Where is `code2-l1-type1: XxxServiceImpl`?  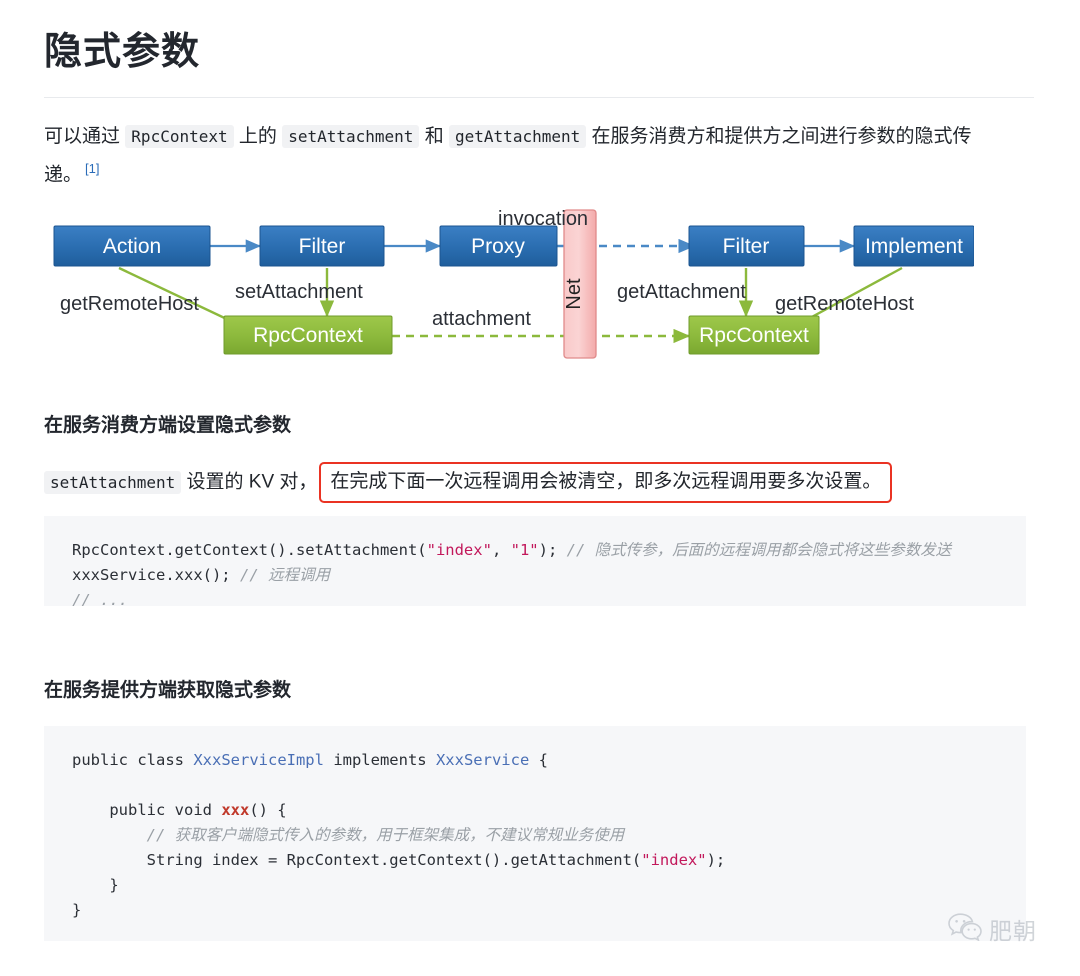
code2-l1-type1: XxxServiceImpl is located at coordinates (258, 760).